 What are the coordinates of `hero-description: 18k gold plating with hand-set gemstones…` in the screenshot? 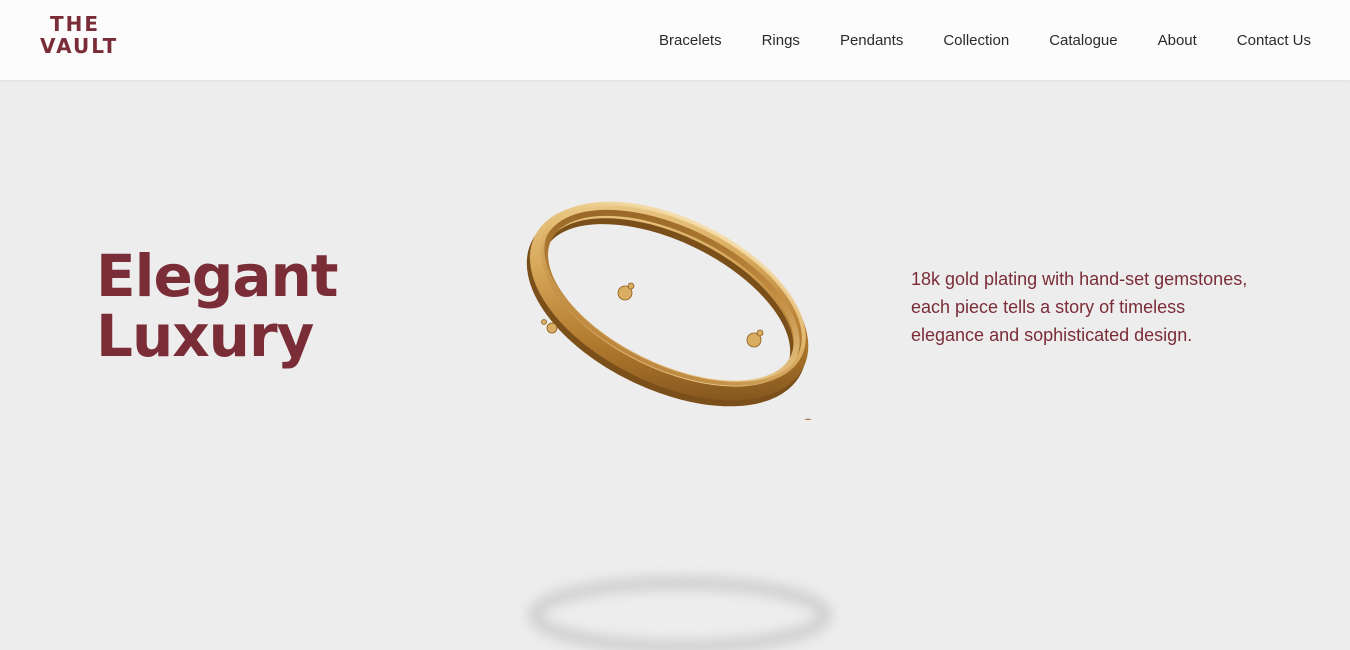 It's located at (1079, 307).